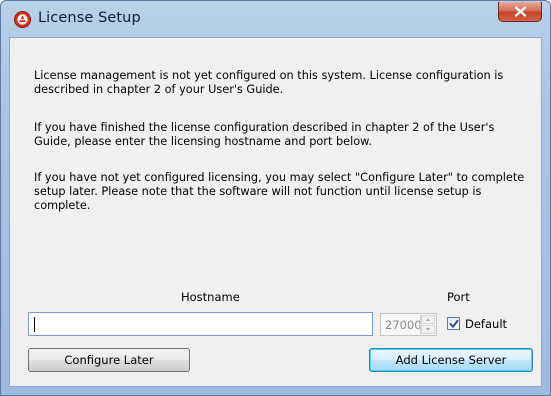 Image resolution: width=551 pixels, height=396 pixels. I want to click on port-spinbox: 27000, so click(408, 324).